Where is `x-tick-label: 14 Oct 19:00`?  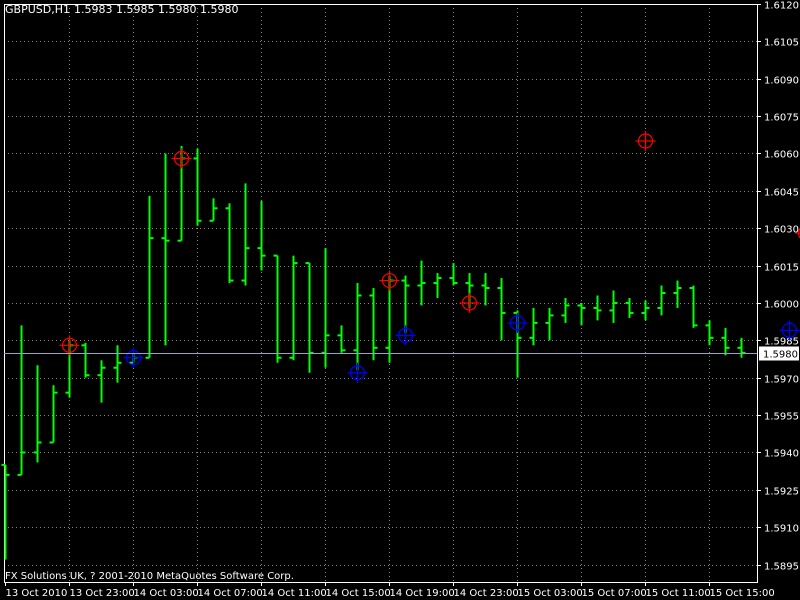
x-tick-label: 14 Oct 19:00 is located at coordinates (422, 593).